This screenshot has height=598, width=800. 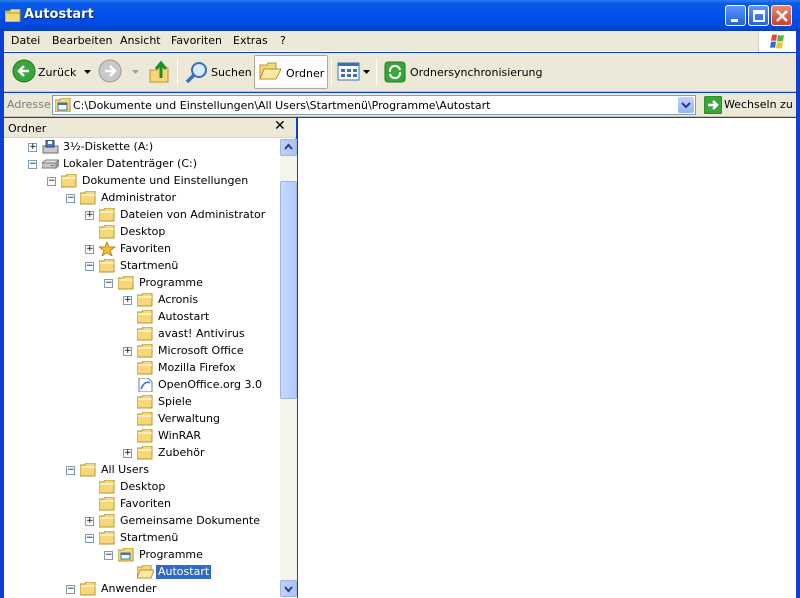 What do you see at coordinates (141, 419) in the screenshot?
I see `tree-item: Verwaltung` at bounding box center [141, 419].